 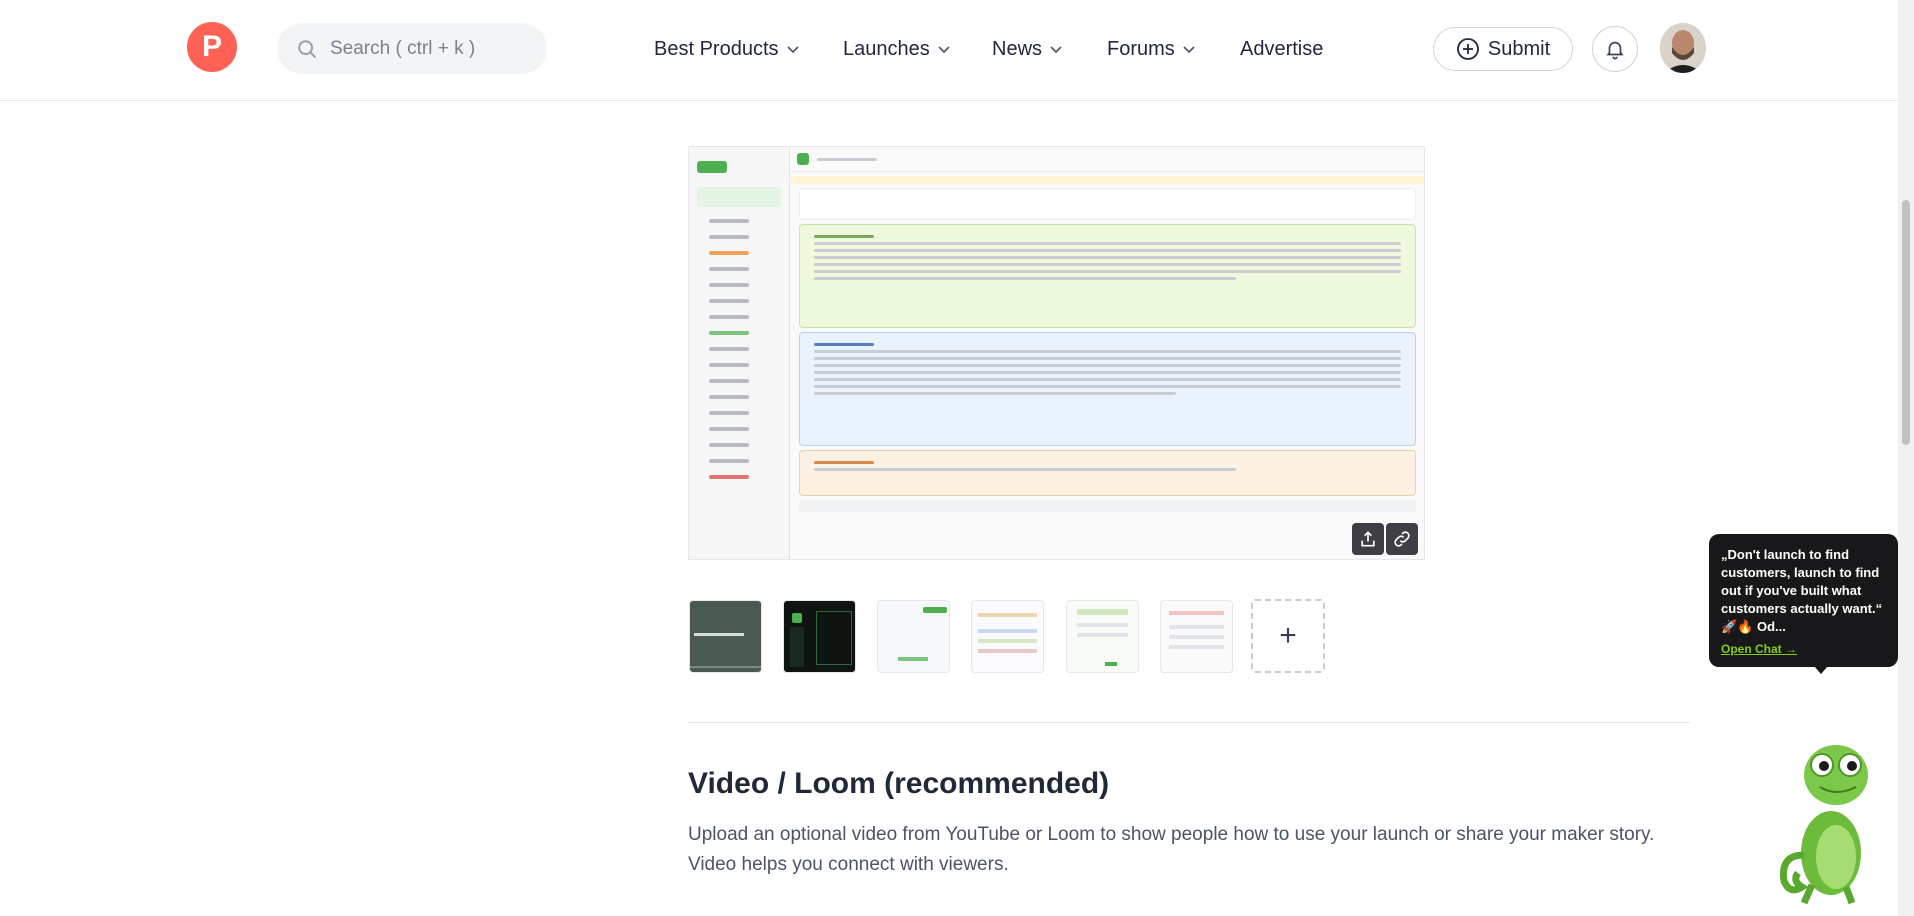 What do you see at coordinates (1288, 636) in the screenshot?
I see `add-media-button: +` at bounding box center [1288, 636].